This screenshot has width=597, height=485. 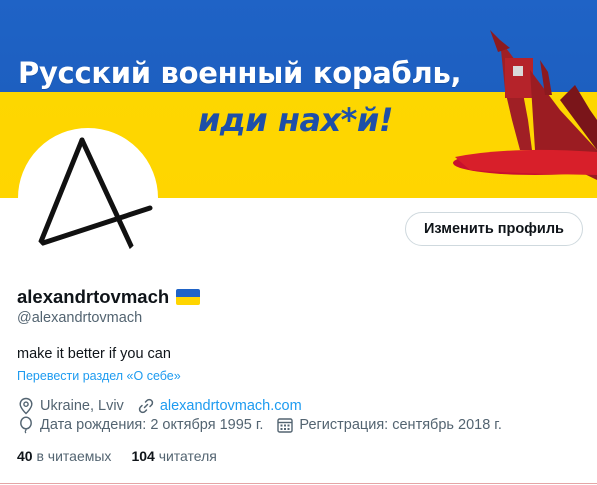 What do you see at coordinates (74, 456) in the screenshot?
I see `following-label: в читаемых` at bounding box center [74, 456].